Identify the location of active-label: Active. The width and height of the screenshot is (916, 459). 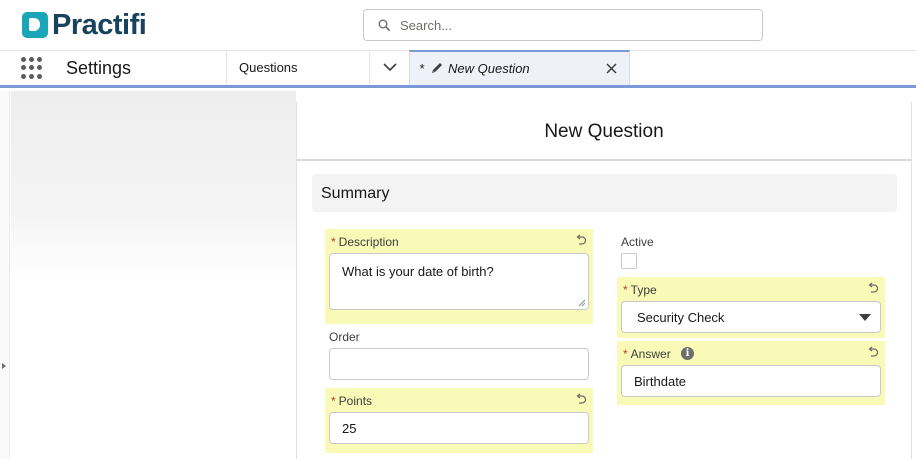
(637, 242).